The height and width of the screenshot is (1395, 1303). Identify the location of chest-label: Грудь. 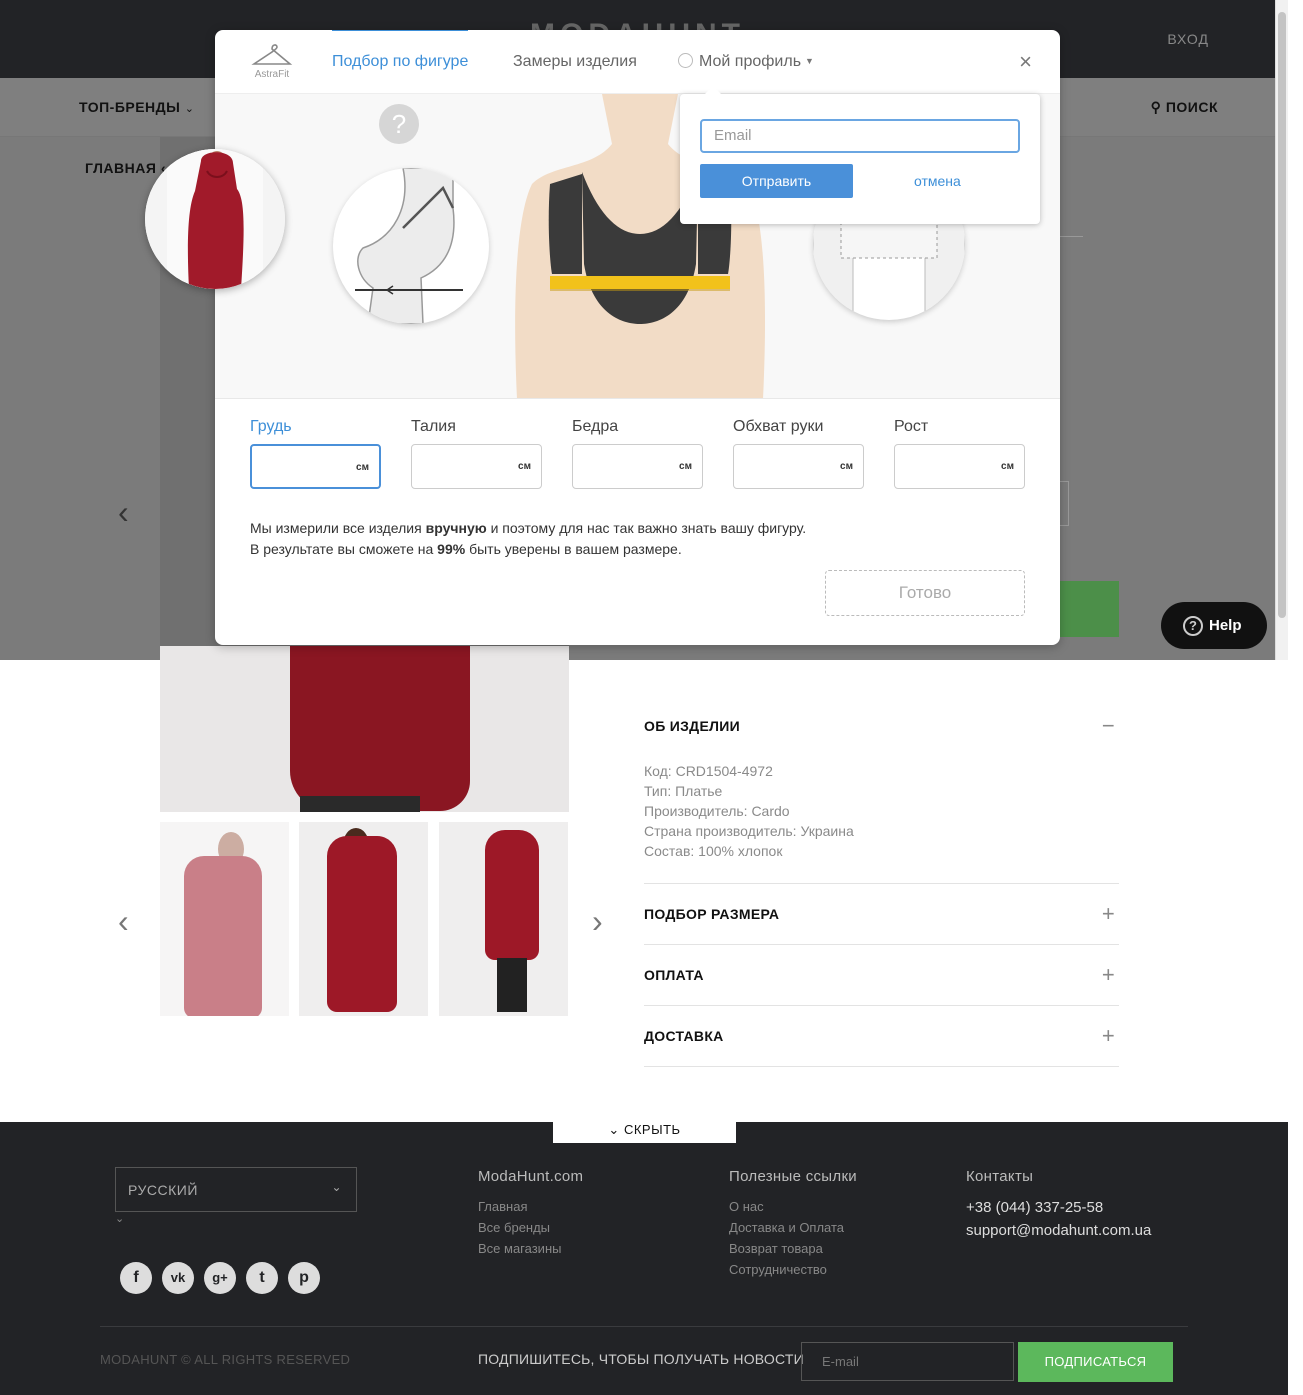
(271, 426).